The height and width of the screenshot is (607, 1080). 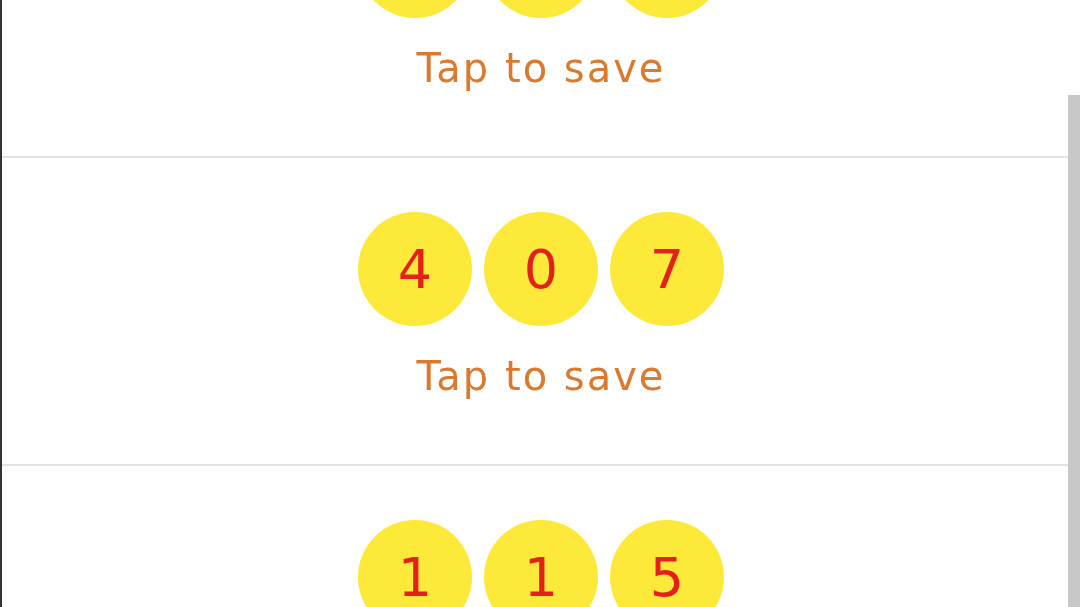 What do you see at coordinates (541, 269) in the screenshot?
I see `number-ball: 0` at bounding box center [541, 269].